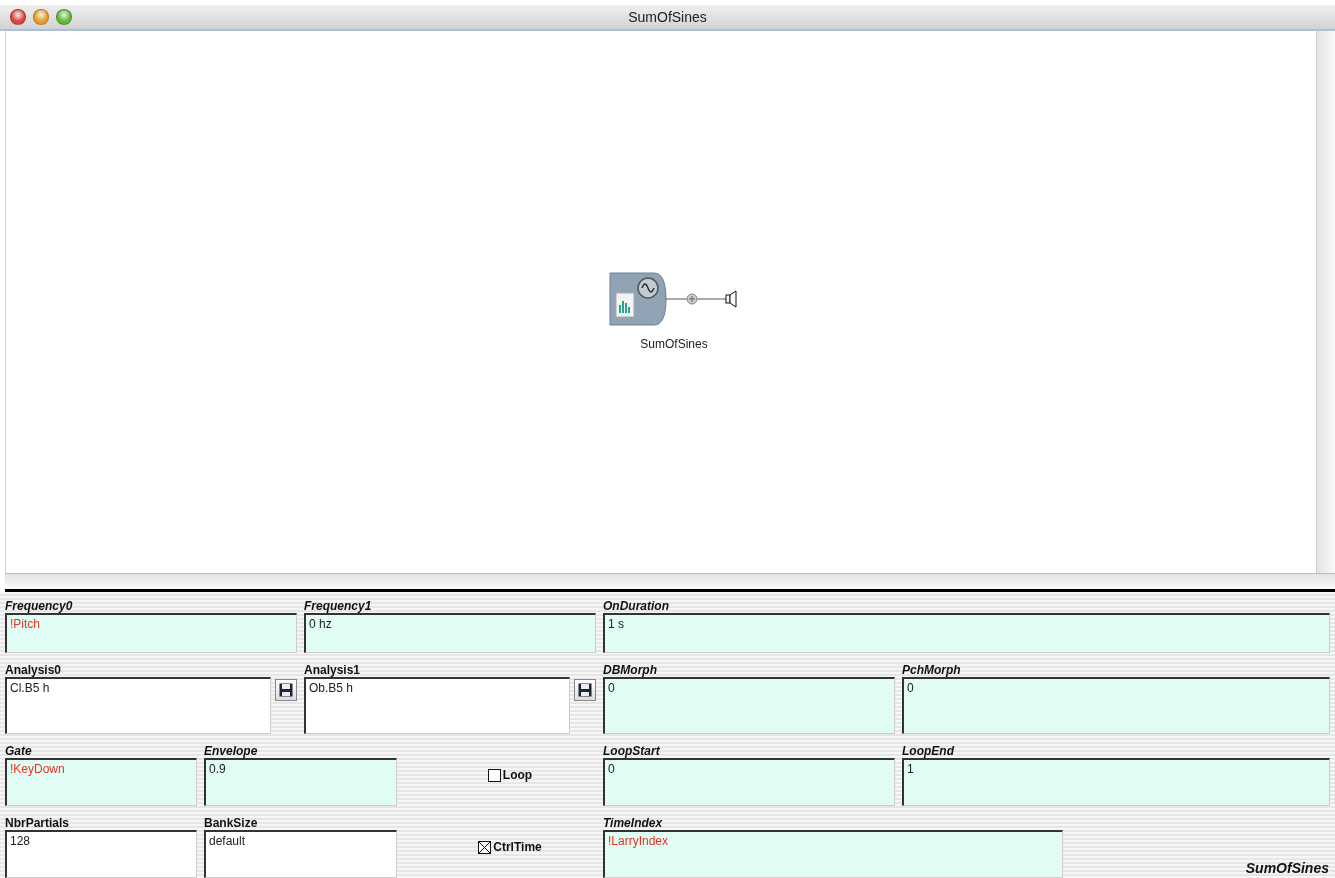 This screenshot has width=1335, height=878. Describe the element at coordinates (38, 823) in the screenshot. I see `parameter-label: NbrPartials` at that location.